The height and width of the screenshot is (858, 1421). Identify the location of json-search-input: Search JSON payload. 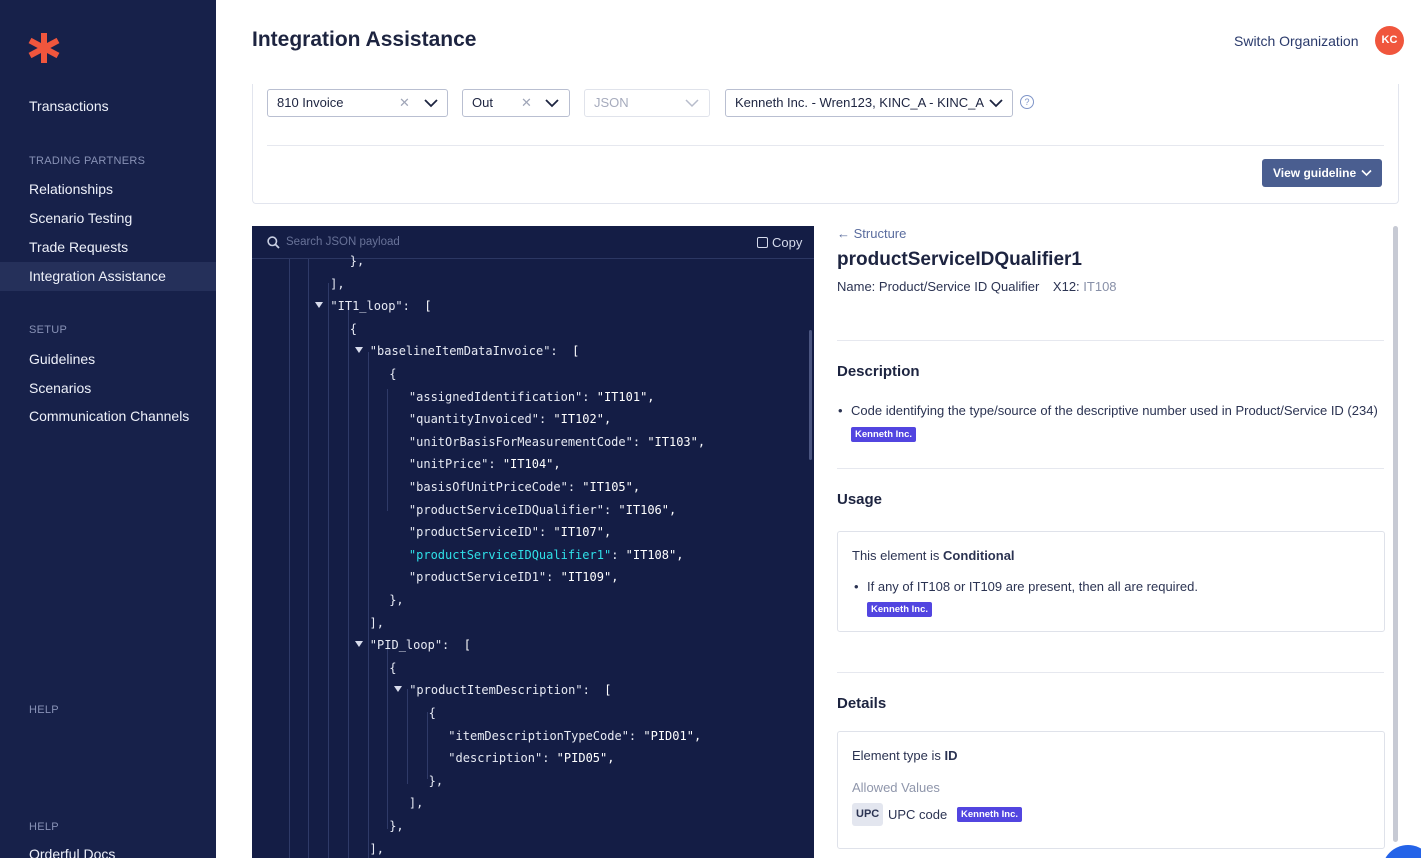
(343, 242).